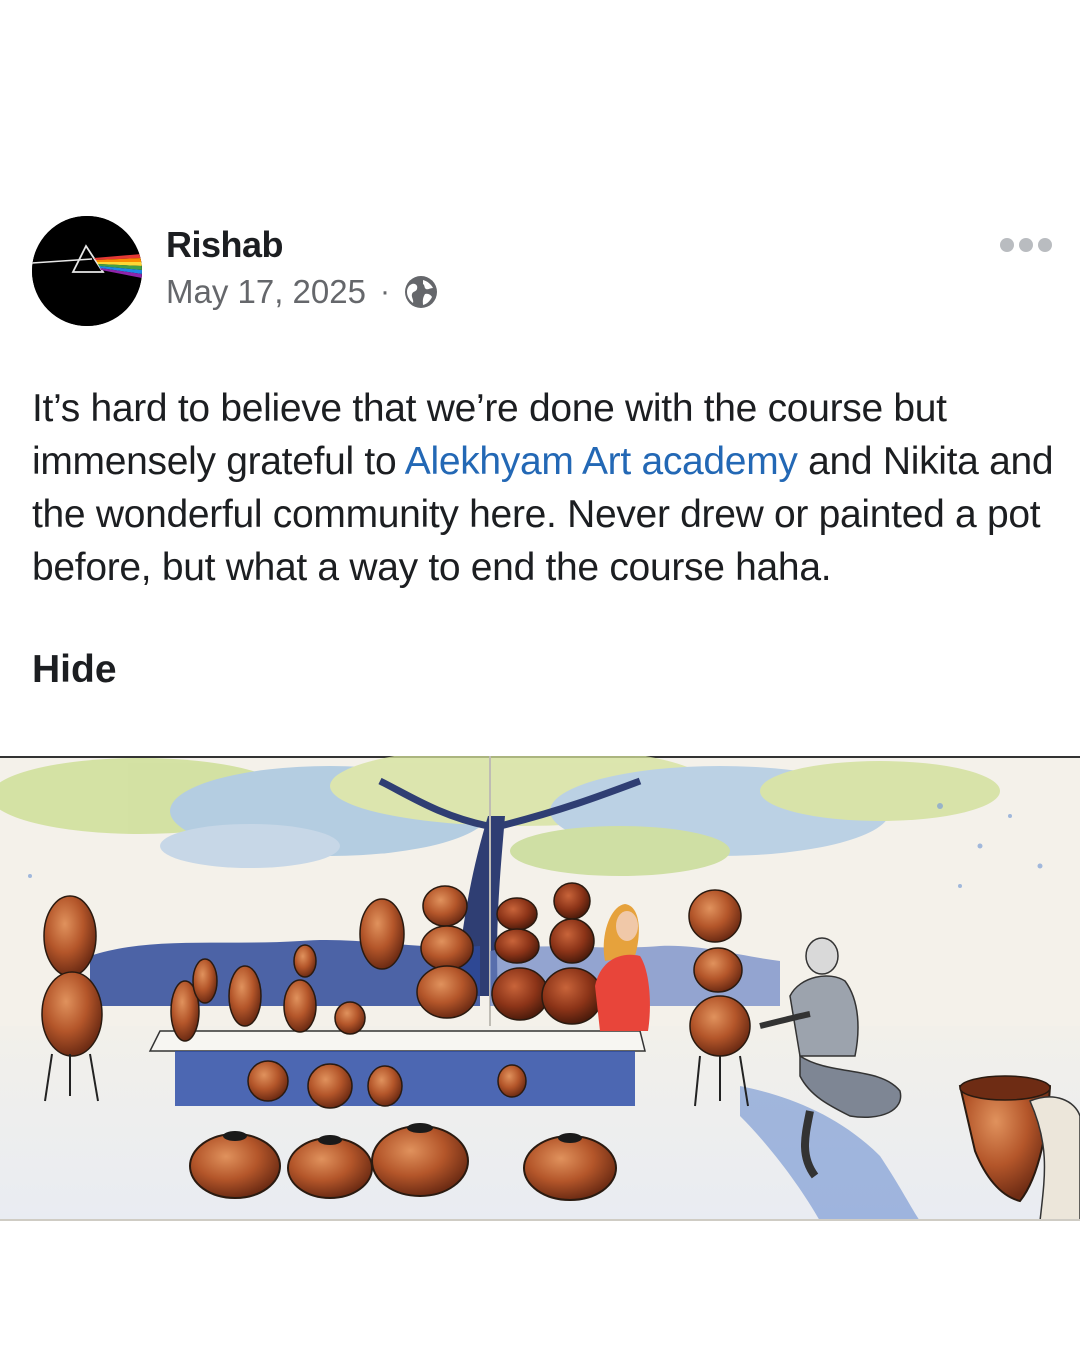  Describe the element at coordinates (225, 245) in the screenshot. I see `author-name: Rishab` at that location.